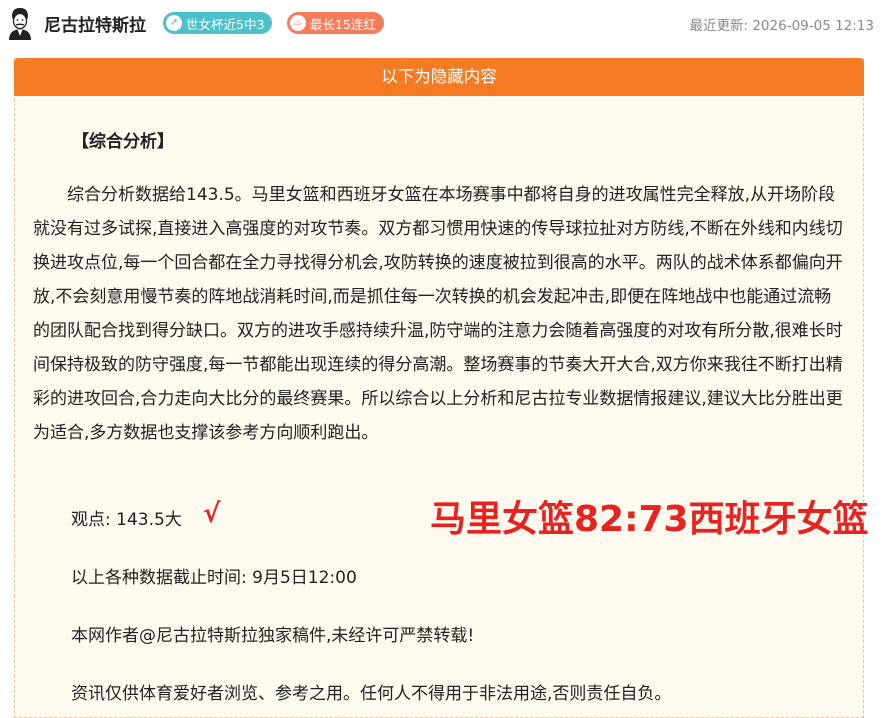  Describe the element at coordinates (343, 24) in the screenshot. I see `streak-badge-label: 最长15连红` at that location.